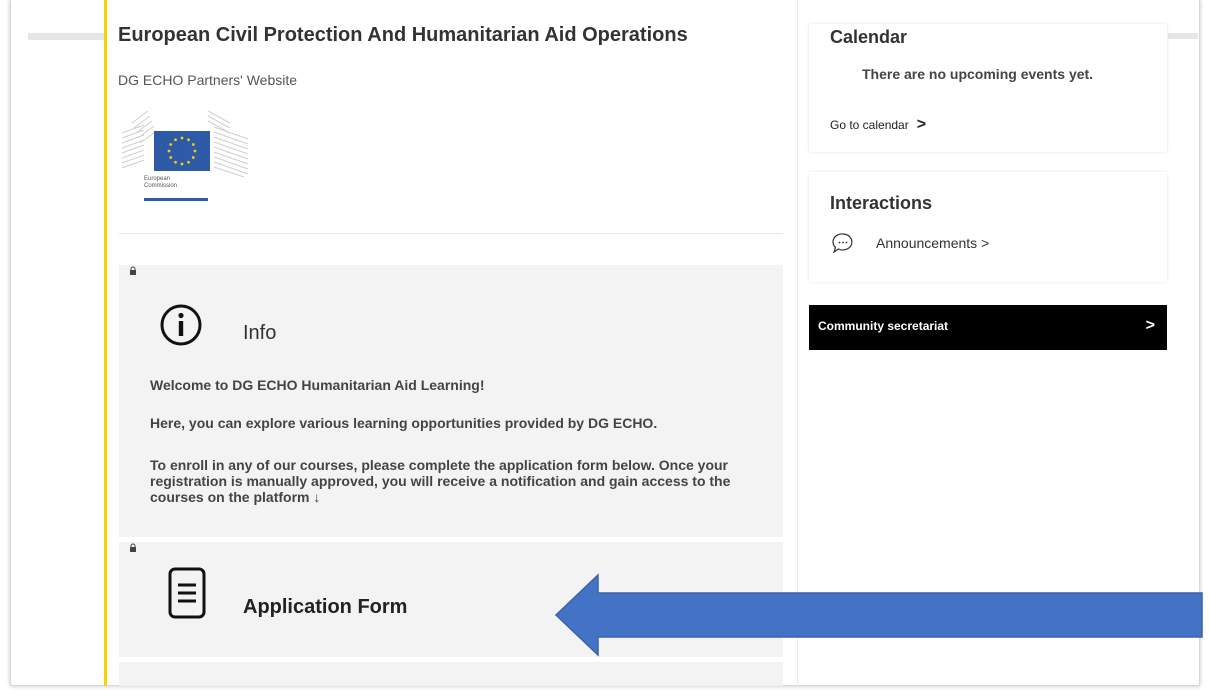 The width and height of the screenshot is (1209, 693). Describe the element at coordinates (878, 615) in the screenshot. I see `annotation-arrow-icon` at that location.